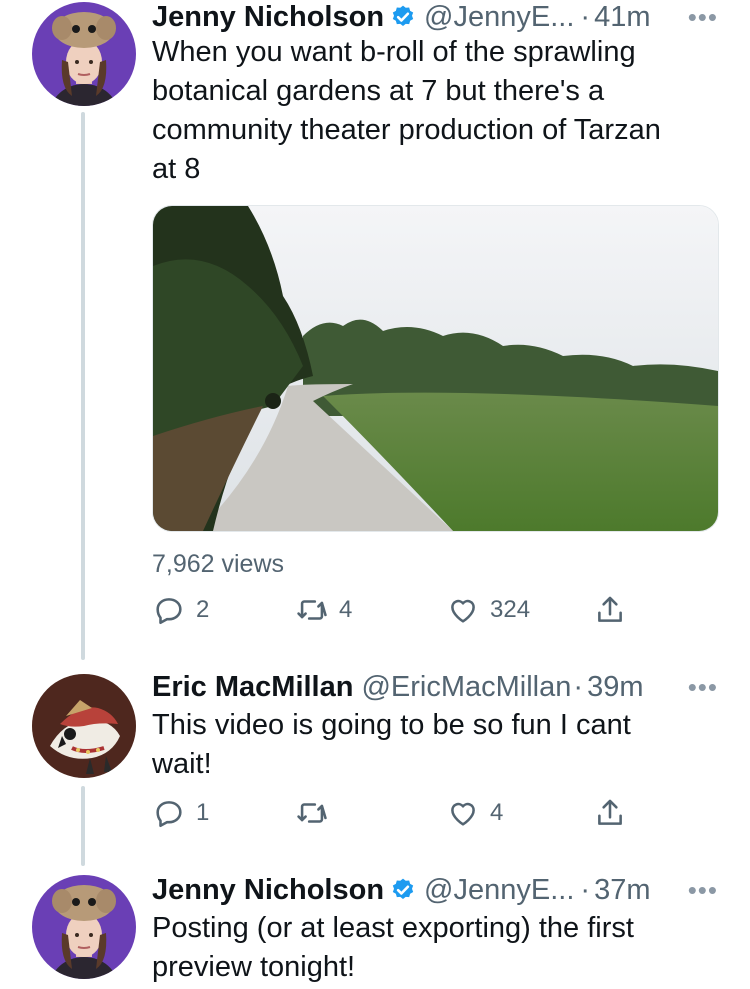  I want to click on timestamp: 41m, so click(622, 17).